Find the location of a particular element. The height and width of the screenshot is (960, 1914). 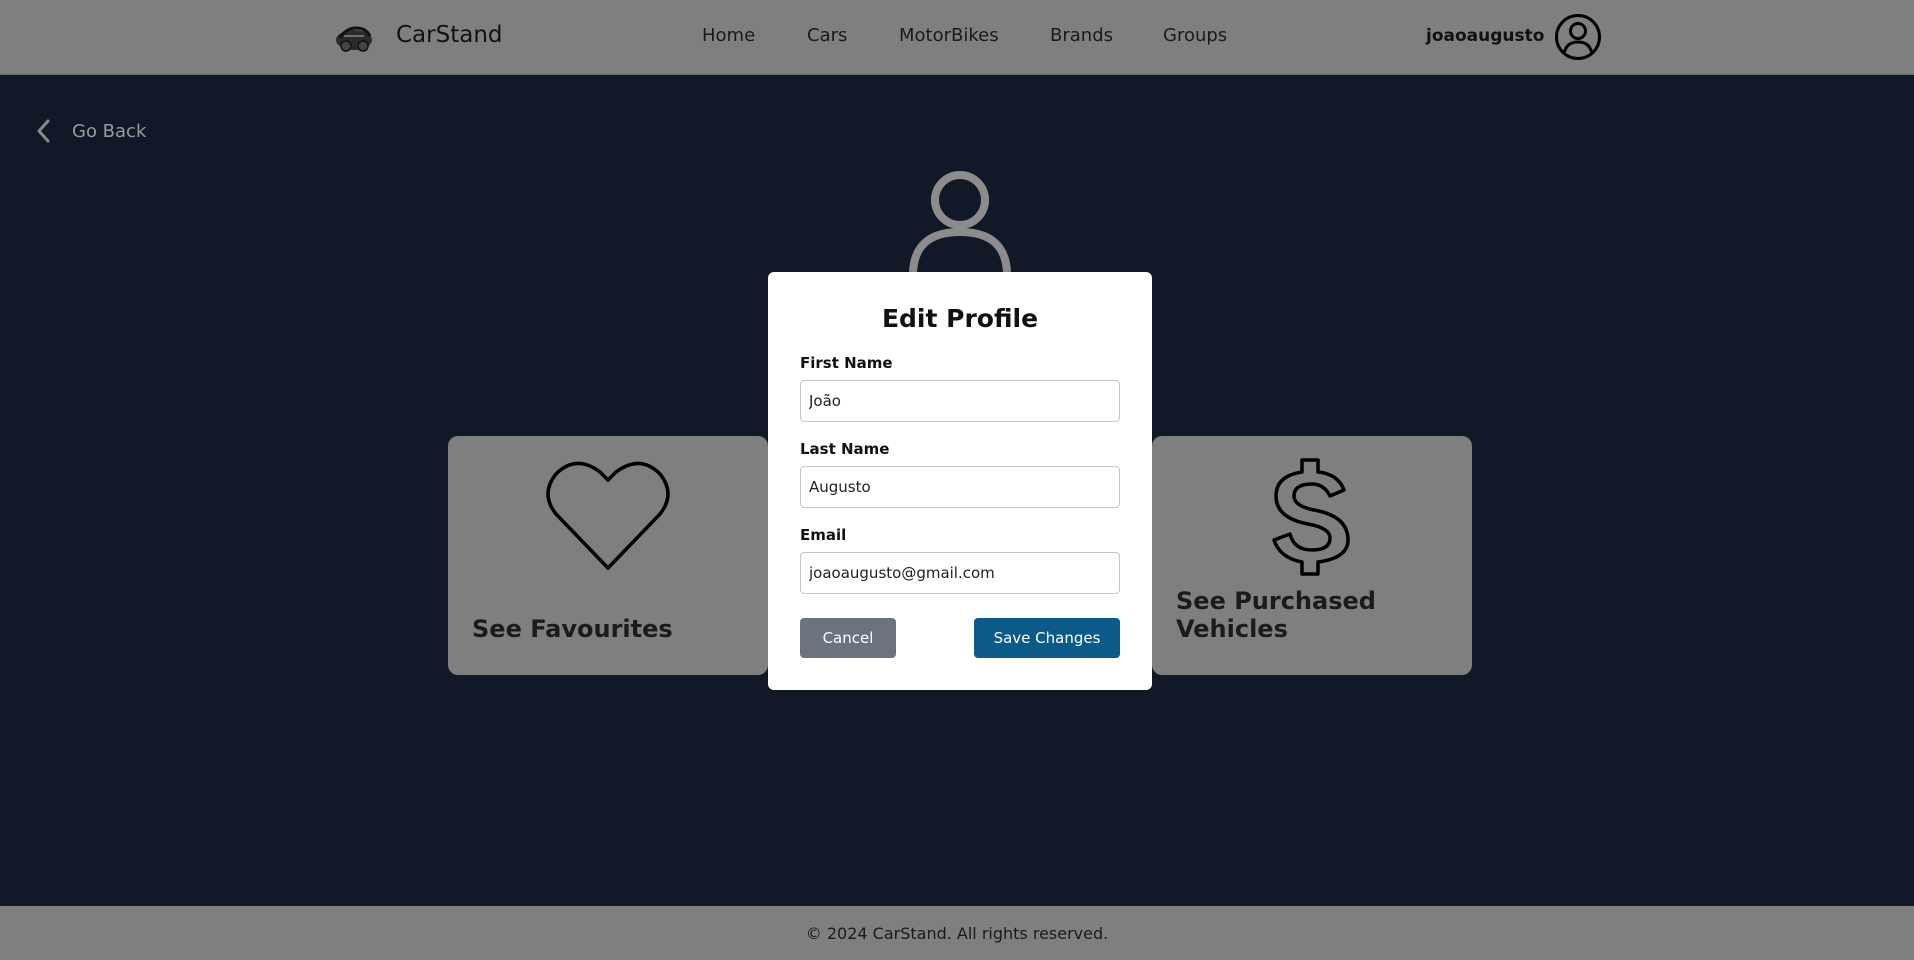

purchased-vehicles-card: See Purchased Vehicles is located at coordinates (1312, 555).